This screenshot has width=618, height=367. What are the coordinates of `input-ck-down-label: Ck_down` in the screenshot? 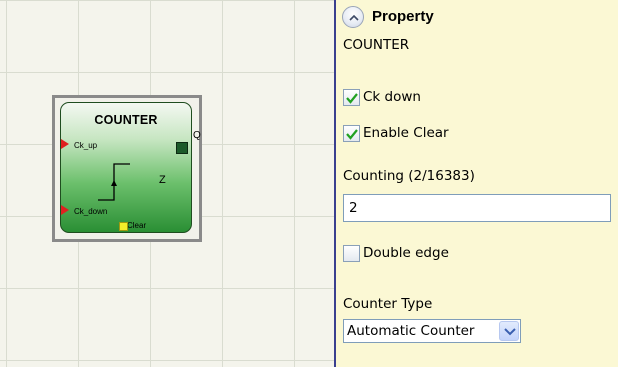 It's located at (91, 211).